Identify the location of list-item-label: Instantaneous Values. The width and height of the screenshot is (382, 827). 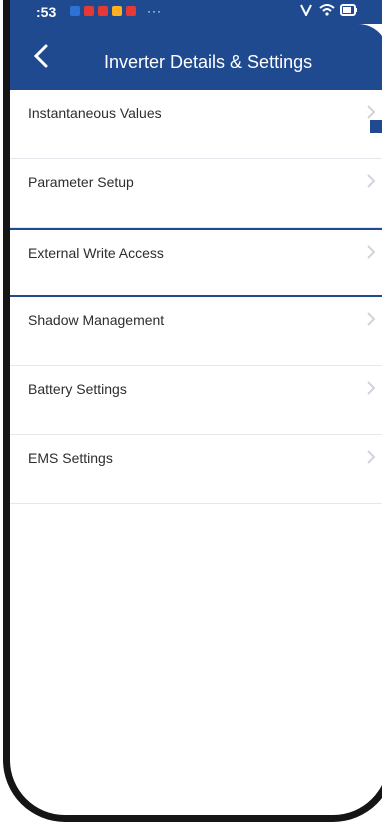
(95, 113).